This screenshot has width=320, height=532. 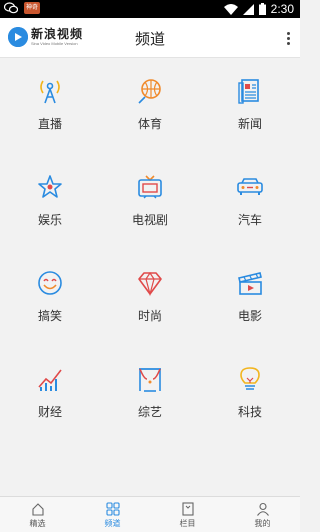 What do you see at coordinates (149, 124) in the screenshot?
I see `channel-label: 体育` at bounding box center [149, 124].